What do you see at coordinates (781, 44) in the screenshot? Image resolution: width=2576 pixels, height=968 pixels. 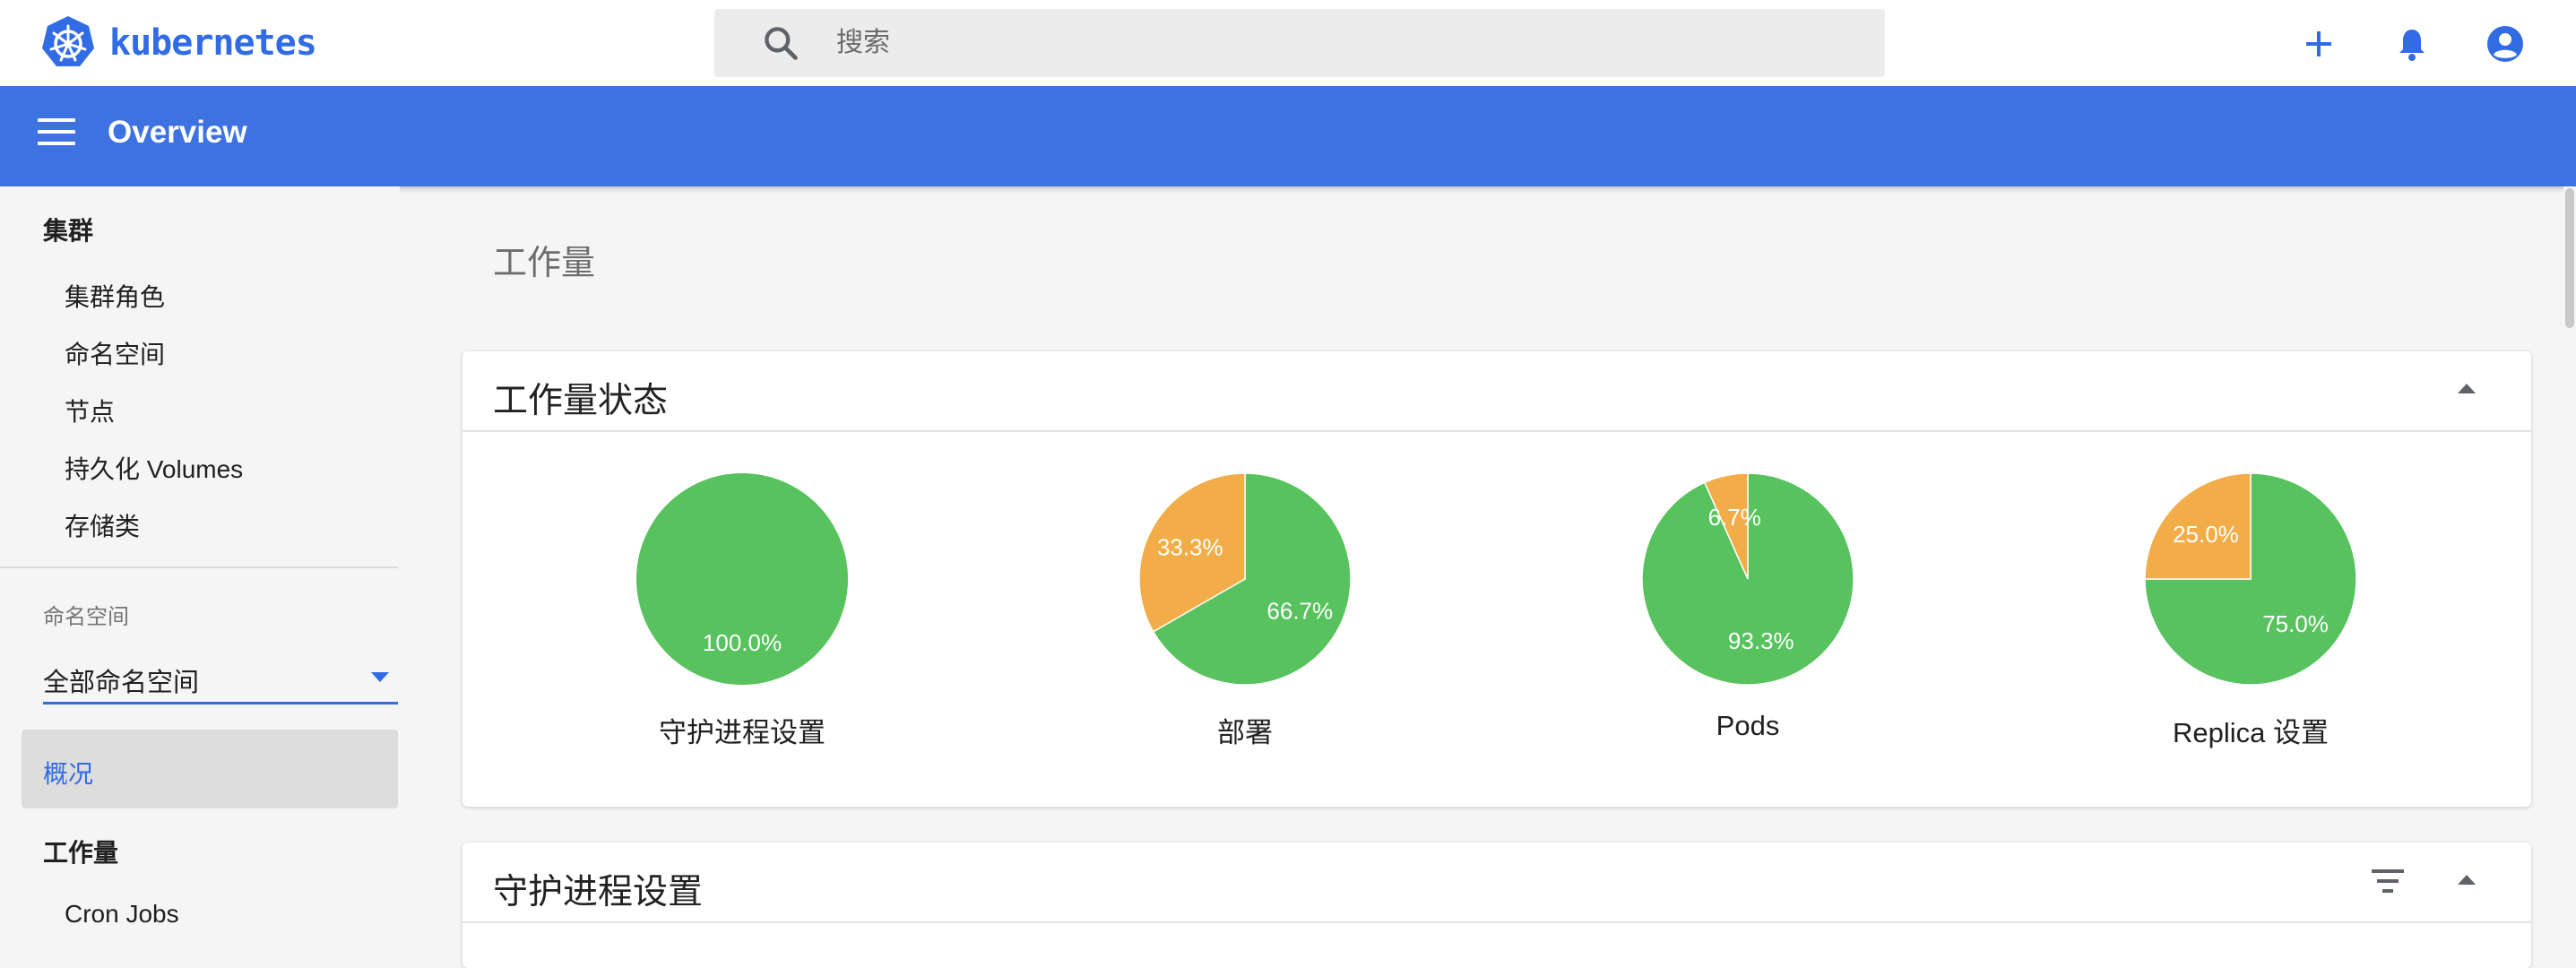 I see `search-icon` at bounding box center [781, 44].